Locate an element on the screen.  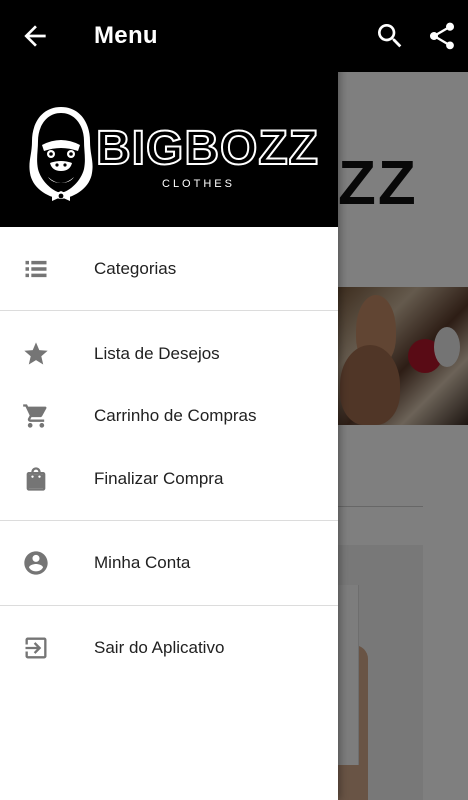
brand-logo-text: BIGBOZZ is located at coordinates (207, 148).